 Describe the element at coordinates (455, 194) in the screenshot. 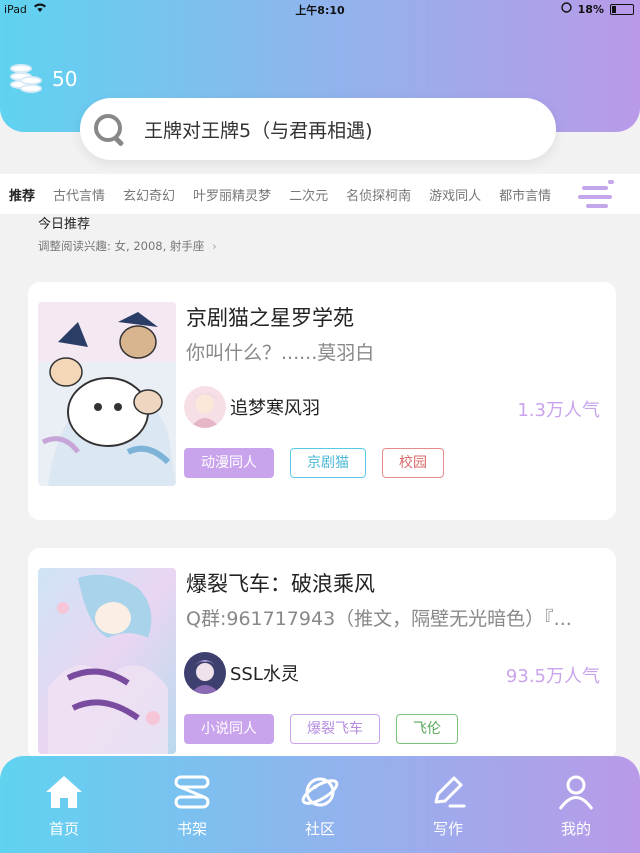

I see `tab-game-fanfic: 游戏同人` at that location.